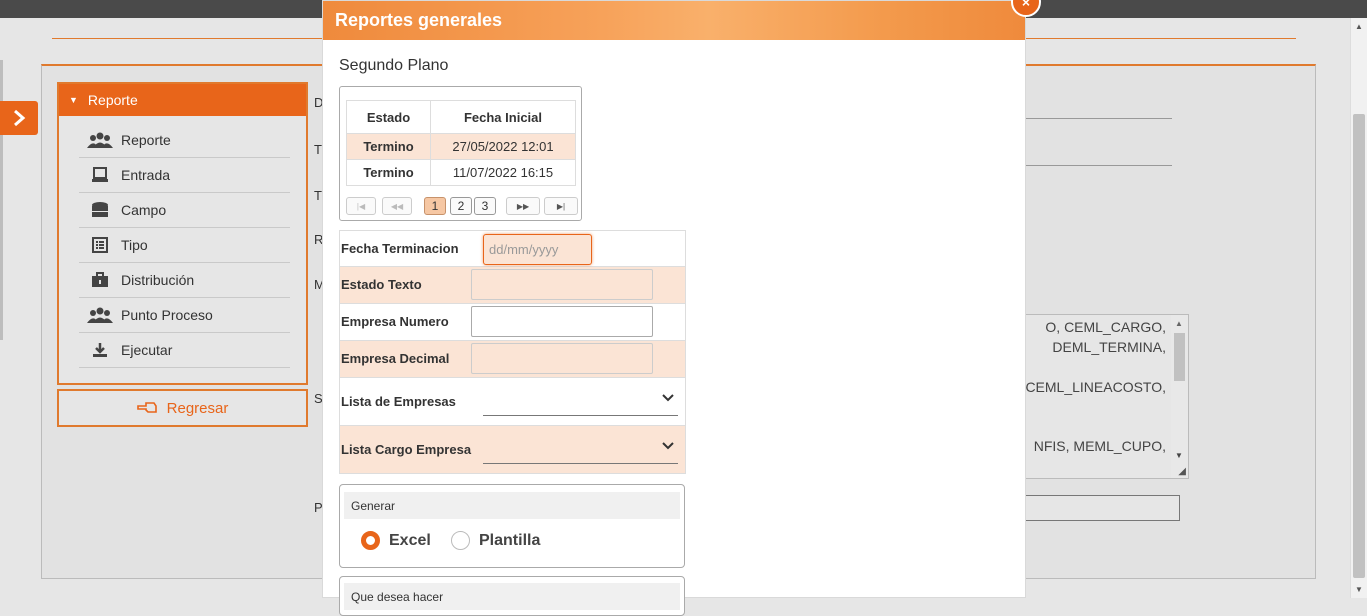  Describe the element at coordinates (146, 407) in the screenshot. I see `hand-point-left-icon` at that location.